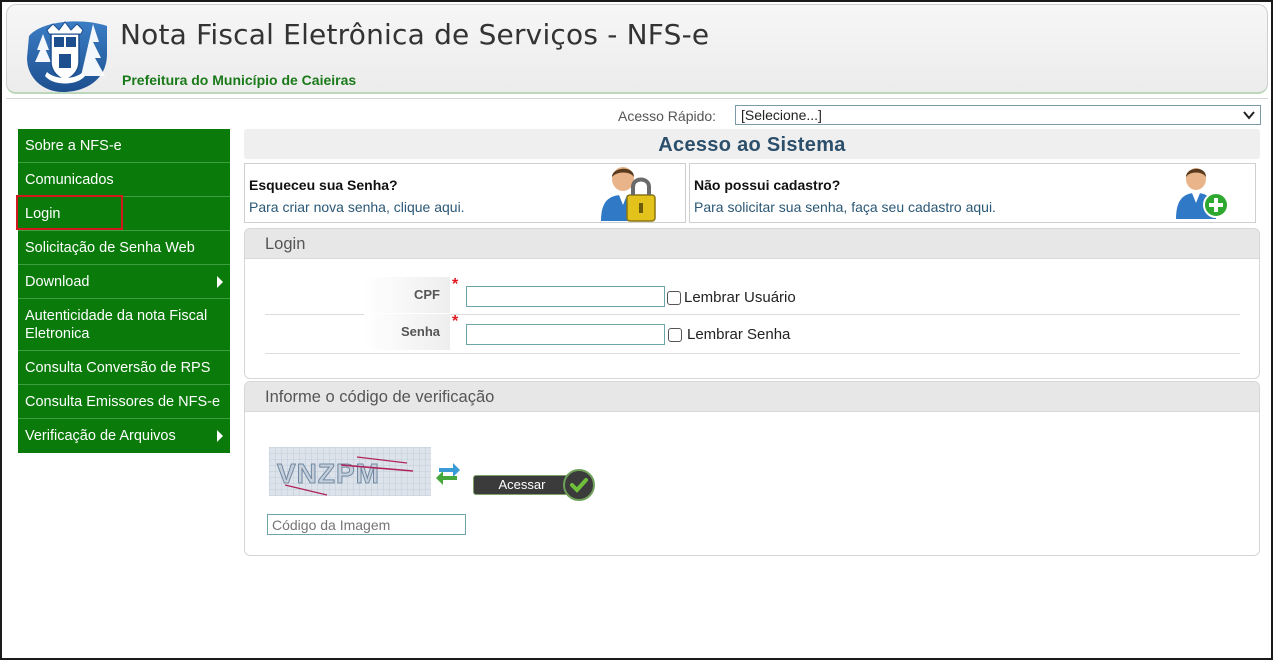 The height and width of the screenshot is (660, 1273). Describe the element at coordinates (781, 115) in the screenshot. I see `quick-access-selected: [Selecione...]` at that location.